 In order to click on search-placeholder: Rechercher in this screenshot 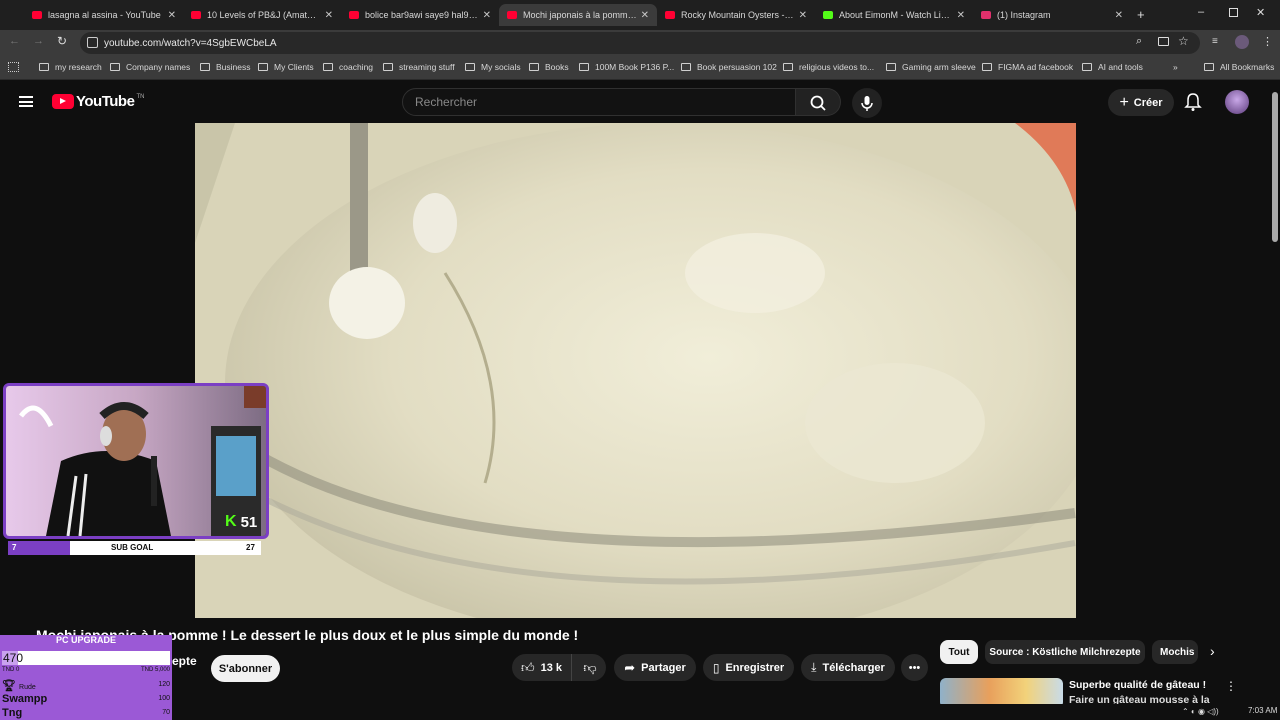, I will do `click(446, 102)`.